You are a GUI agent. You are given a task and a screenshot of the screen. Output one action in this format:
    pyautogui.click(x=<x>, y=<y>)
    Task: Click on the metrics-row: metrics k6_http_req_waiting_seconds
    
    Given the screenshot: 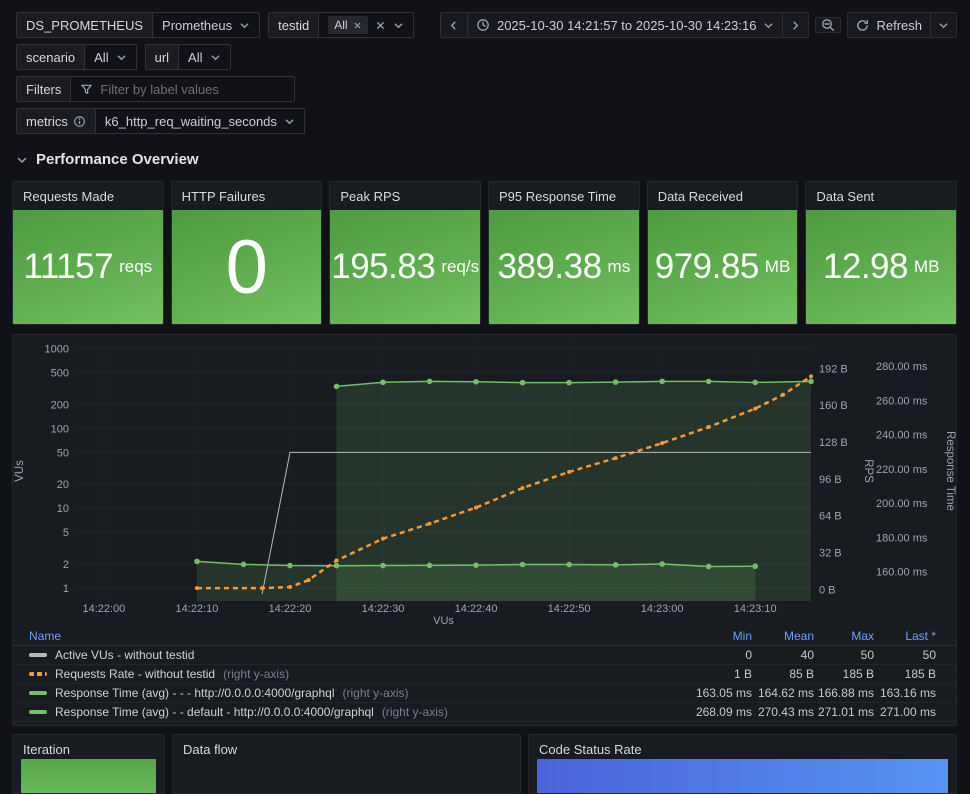 What is the action you would take?
    pyautogui.click(x=160, y=121)
    